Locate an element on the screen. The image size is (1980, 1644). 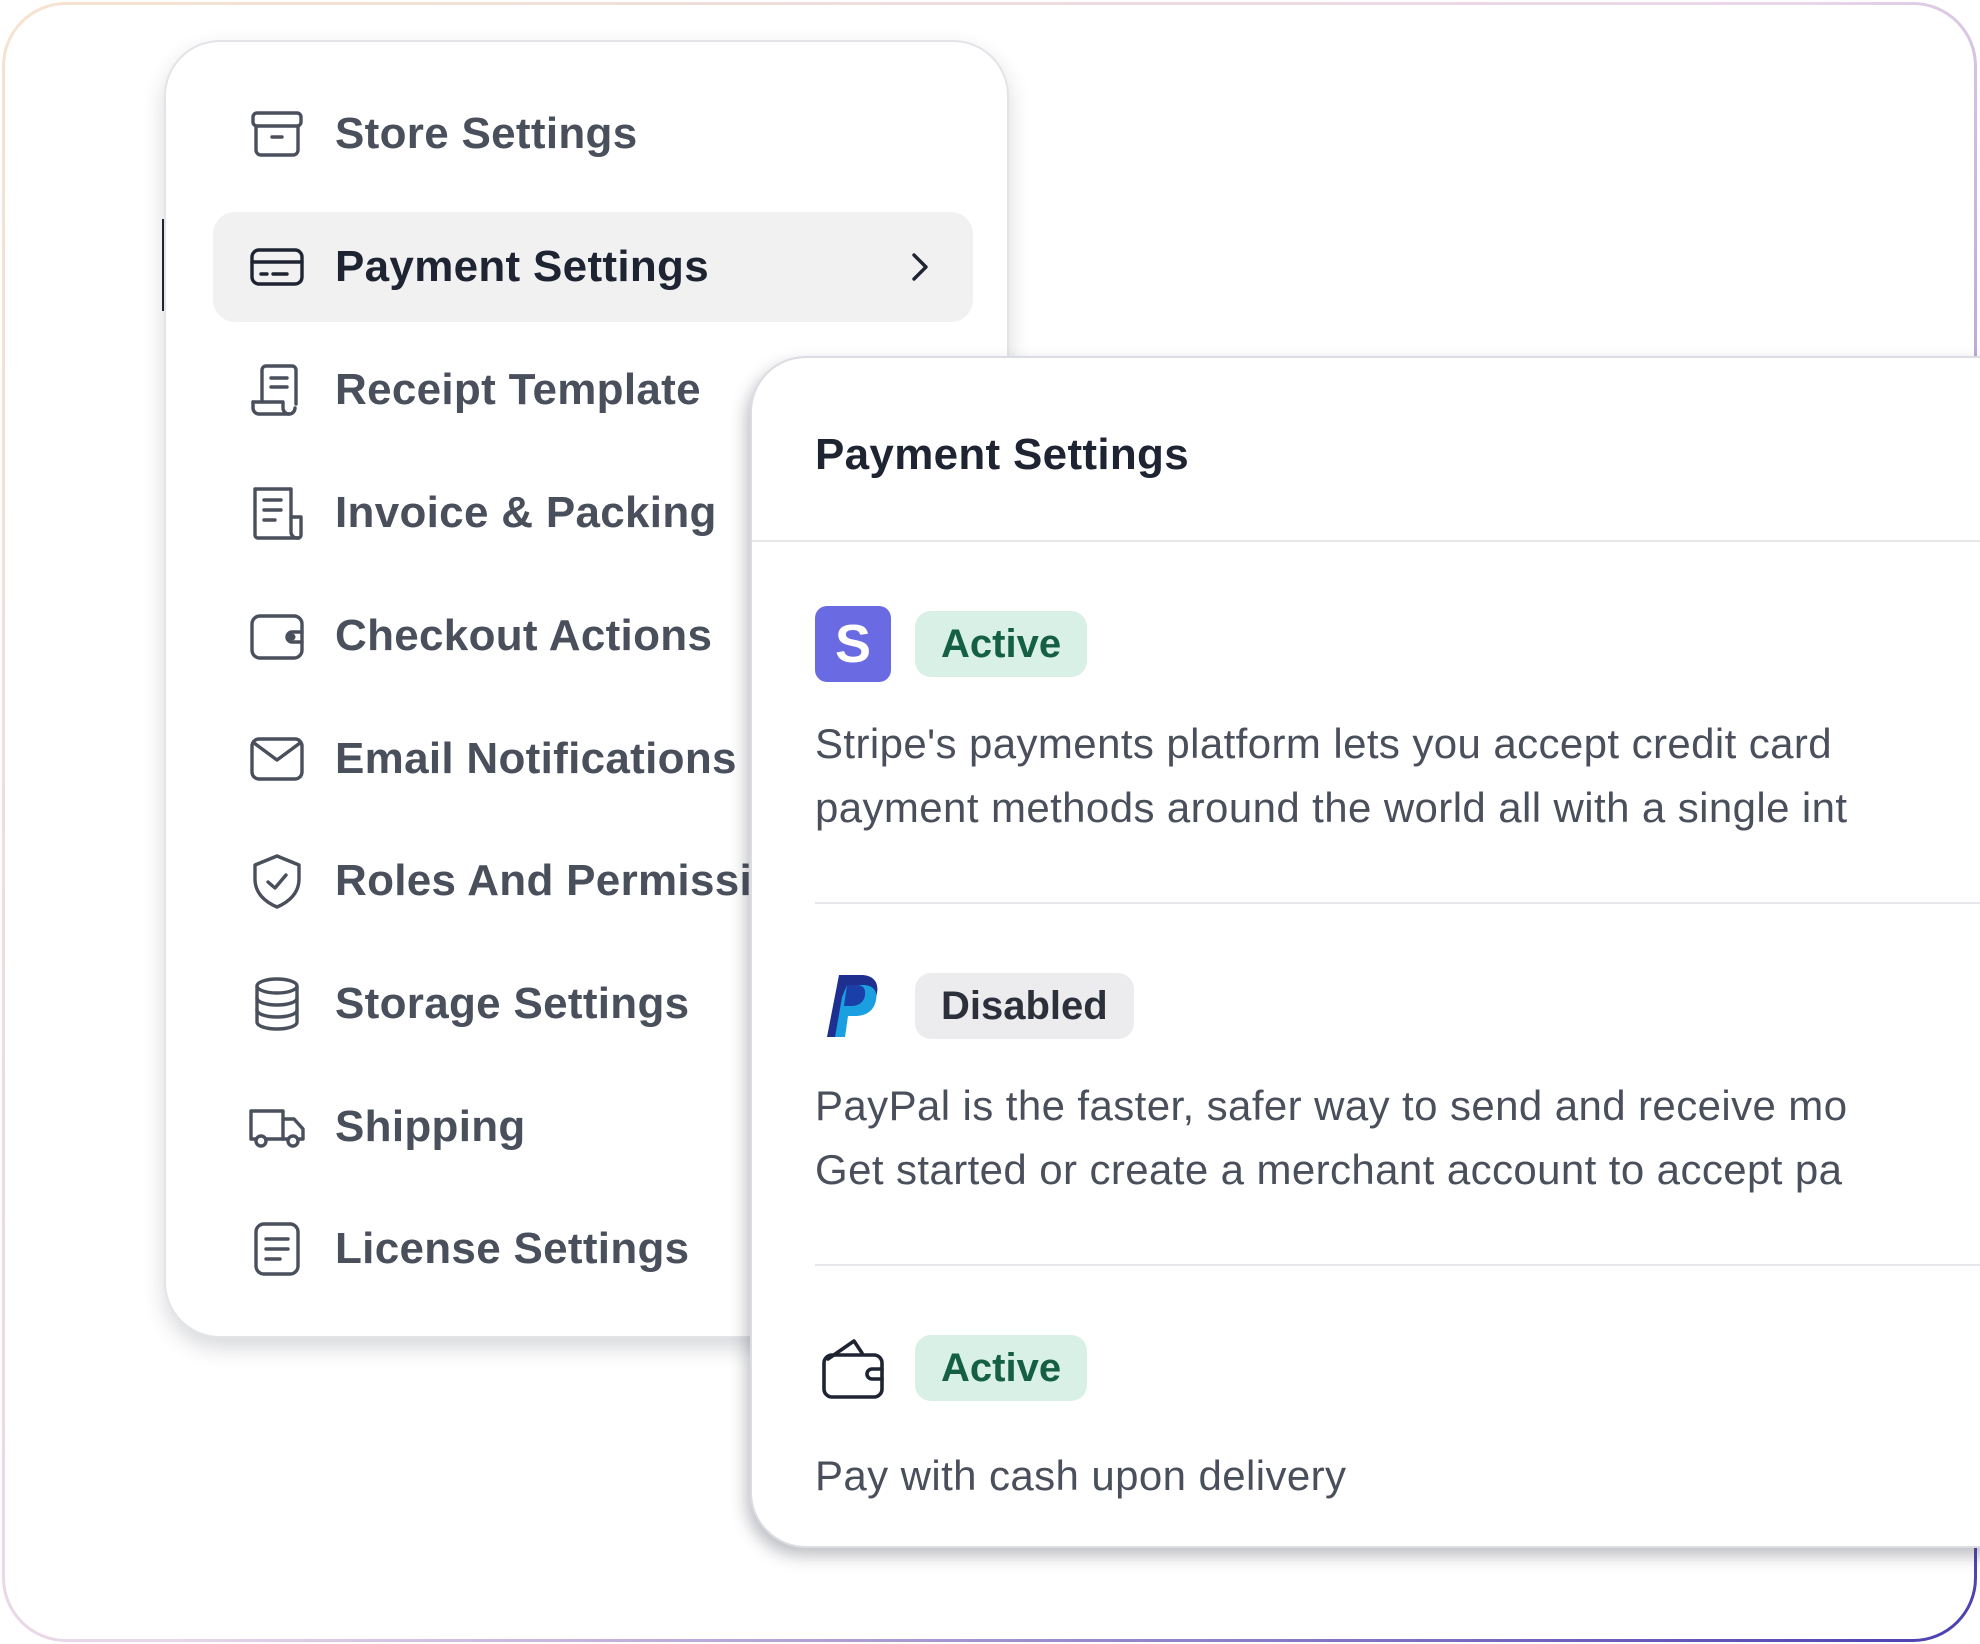
invoice-icon is located at coordinates (277, 513).